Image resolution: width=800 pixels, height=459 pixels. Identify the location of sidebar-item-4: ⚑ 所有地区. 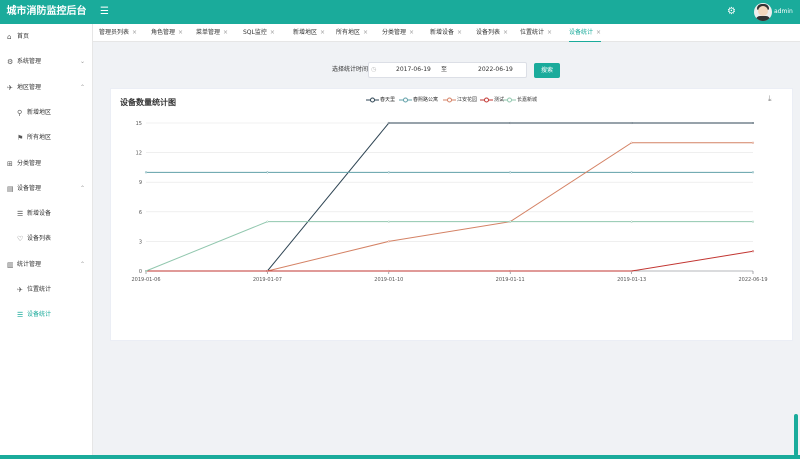
(46, 138).